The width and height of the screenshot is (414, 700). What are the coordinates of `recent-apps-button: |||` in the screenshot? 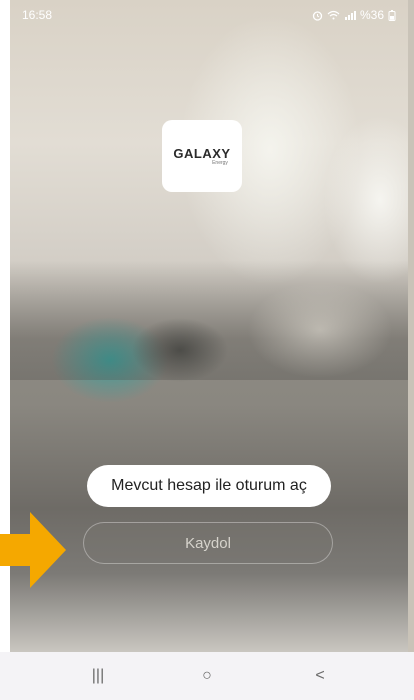 It's located at (98, 676).